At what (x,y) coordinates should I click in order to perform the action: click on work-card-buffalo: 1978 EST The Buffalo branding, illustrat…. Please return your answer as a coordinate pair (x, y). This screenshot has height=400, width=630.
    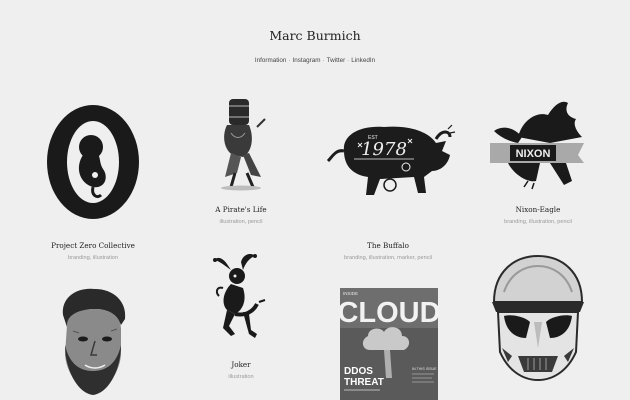
    Looking at the image, I should click on (388, 182).